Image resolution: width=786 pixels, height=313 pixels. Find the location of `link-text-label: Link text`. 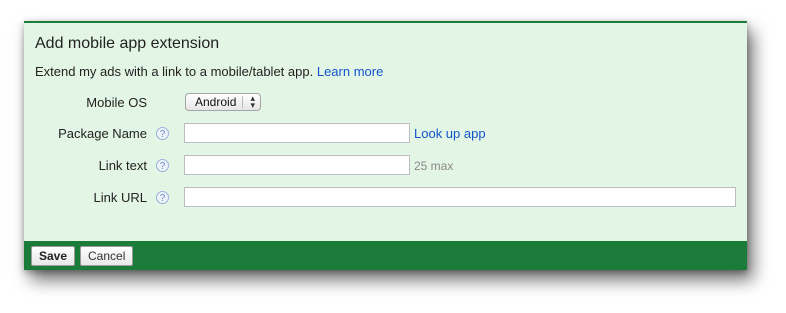

link-text-label: Link text is located at coordinates (122, 165).